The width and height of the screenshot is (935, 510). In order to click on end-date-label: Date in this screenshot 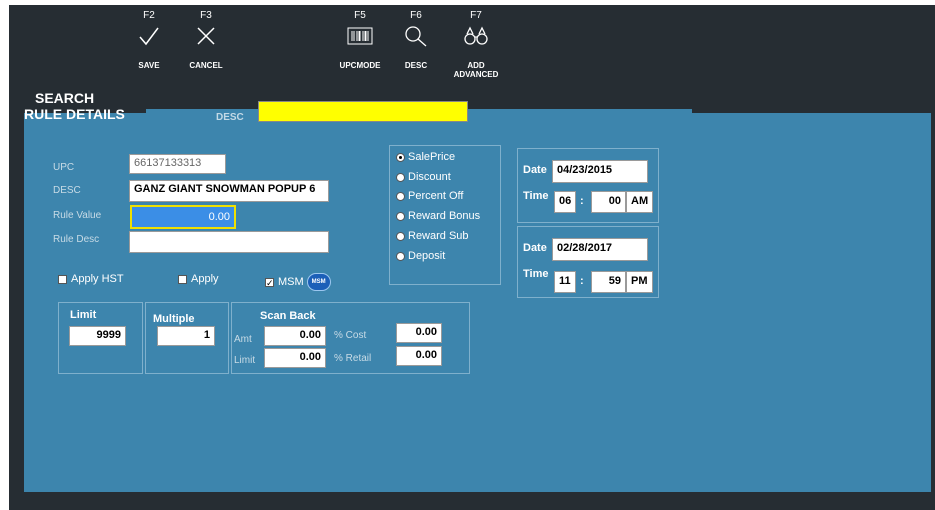, I will do `click(535, 248)`.